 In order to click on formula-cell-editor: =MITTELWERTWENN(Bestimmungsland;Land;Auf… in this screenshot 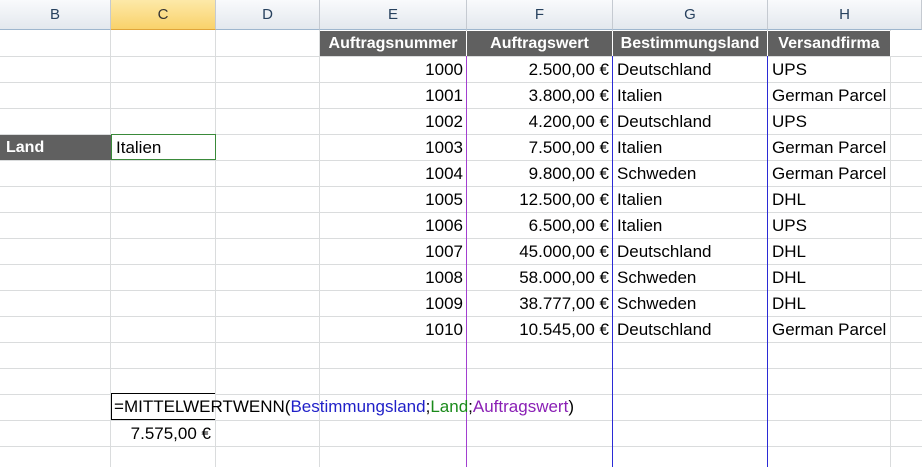, I will do `click(342, 406)`.